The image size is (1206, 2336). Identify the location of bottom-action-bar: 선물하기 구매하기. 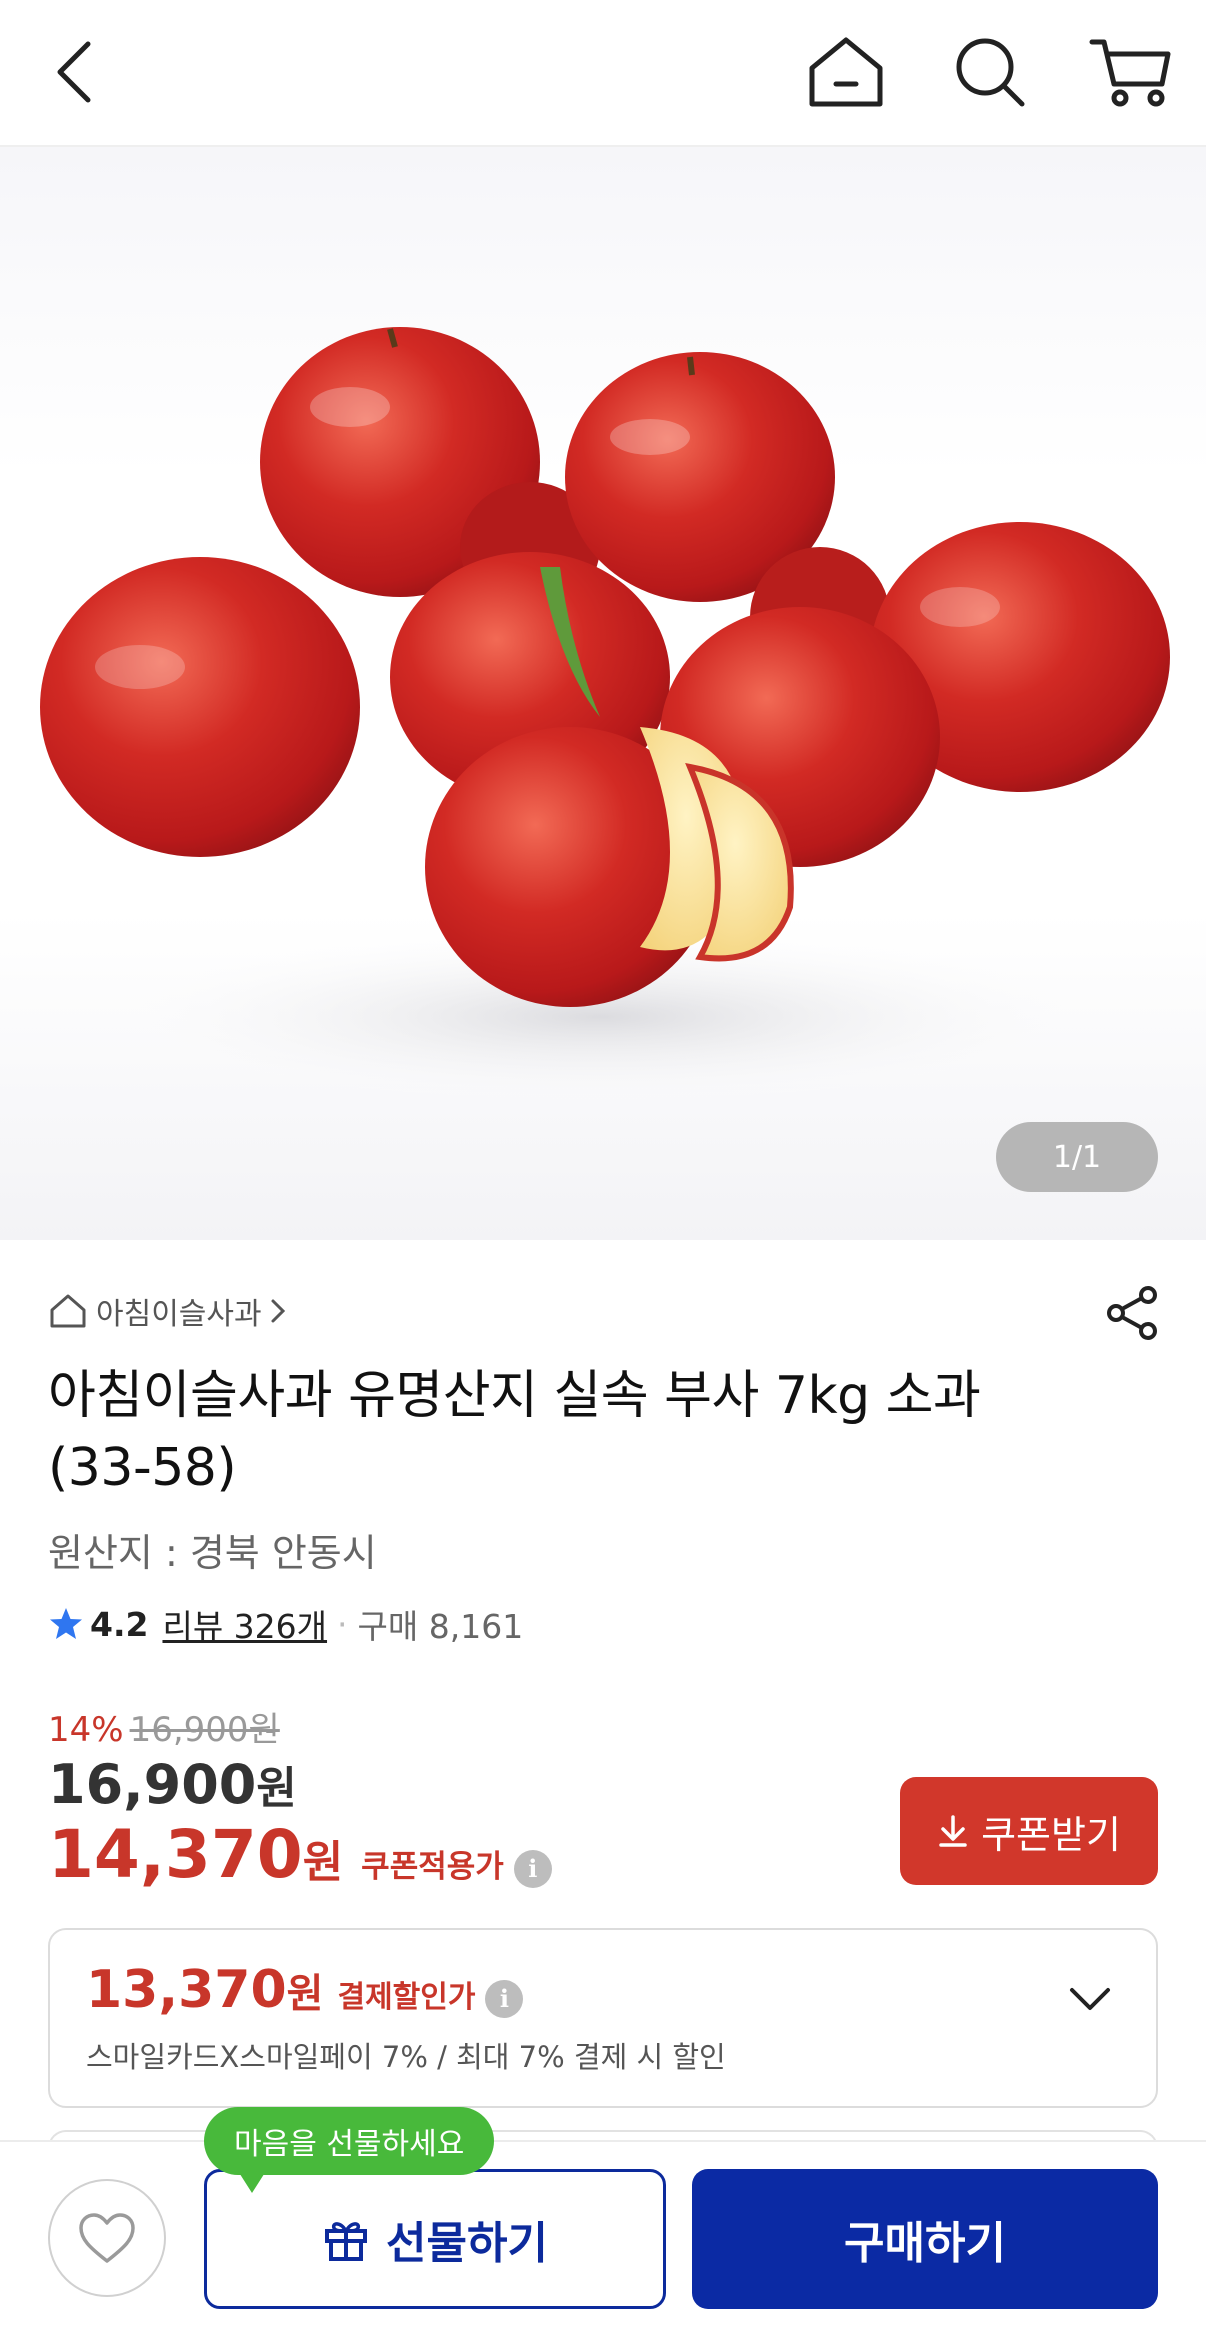
(603, 2238).